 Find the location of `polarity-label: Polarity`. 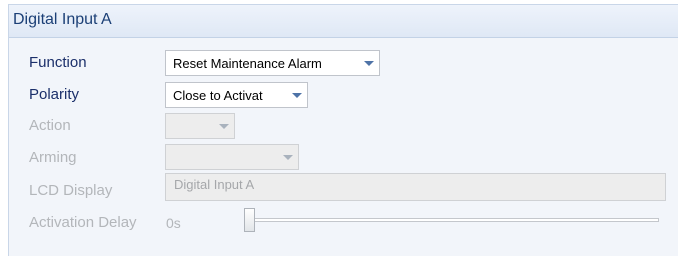

polarity-label: Polarity is located at coordinates (54, 94).